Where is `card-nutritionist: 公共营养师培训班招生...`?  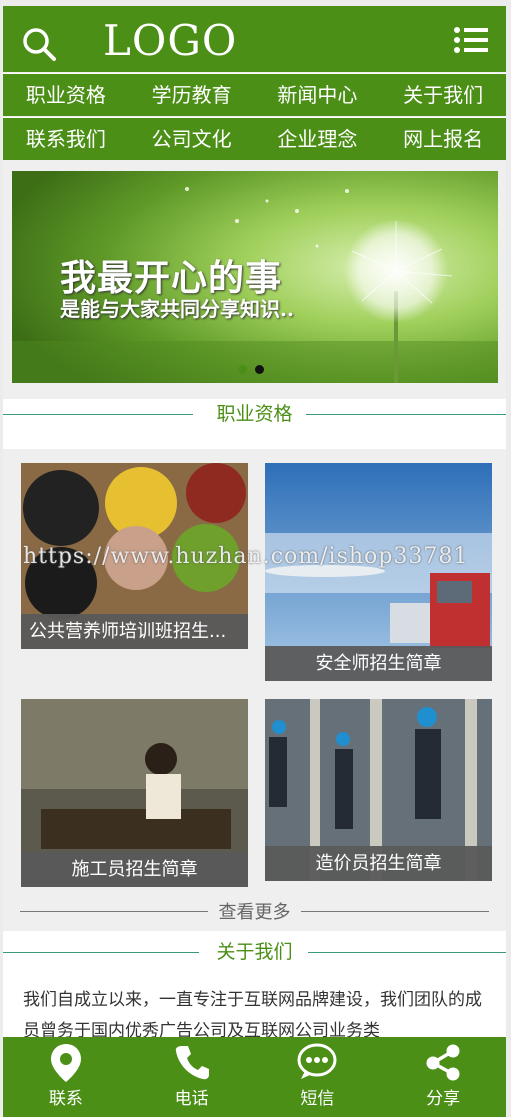
card-nutritionist: 公共营养师培训班招生... is located at coordinates (134, 556).